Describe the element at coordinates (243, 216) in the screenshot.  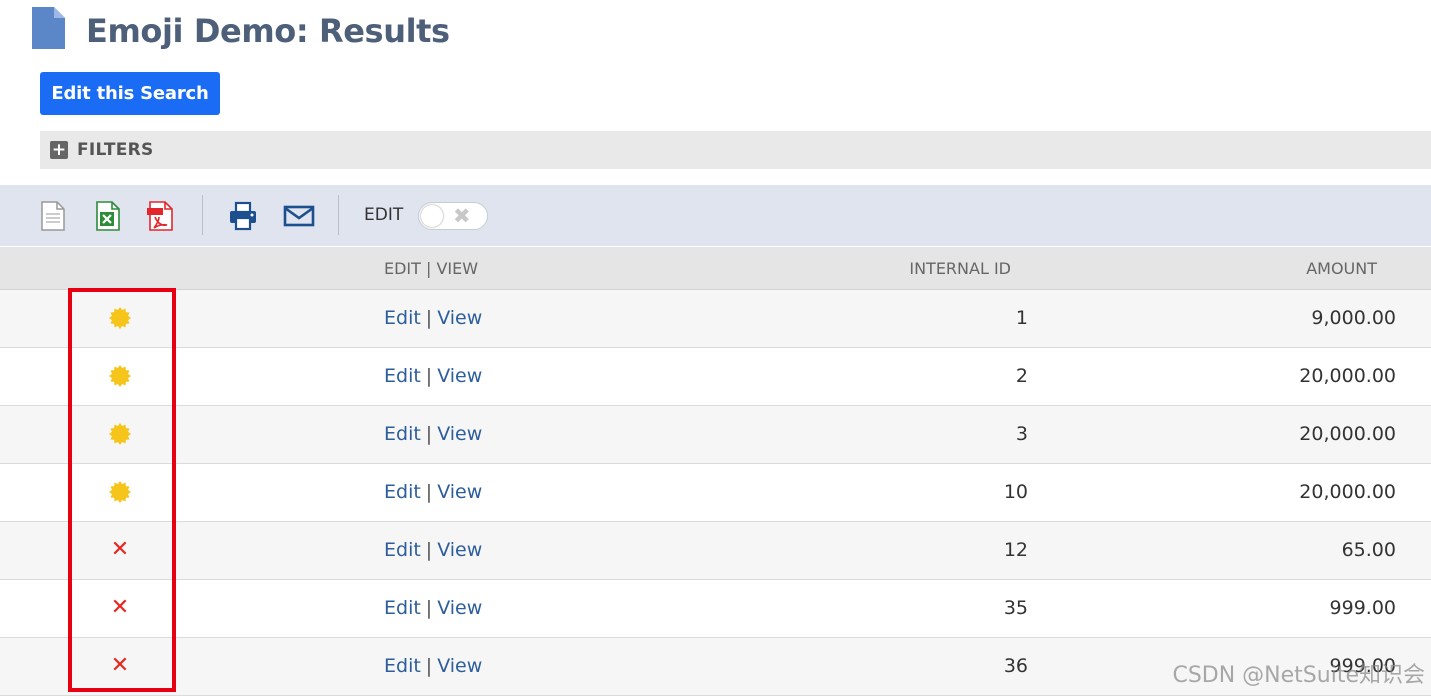
I see `print-icon` at that location.